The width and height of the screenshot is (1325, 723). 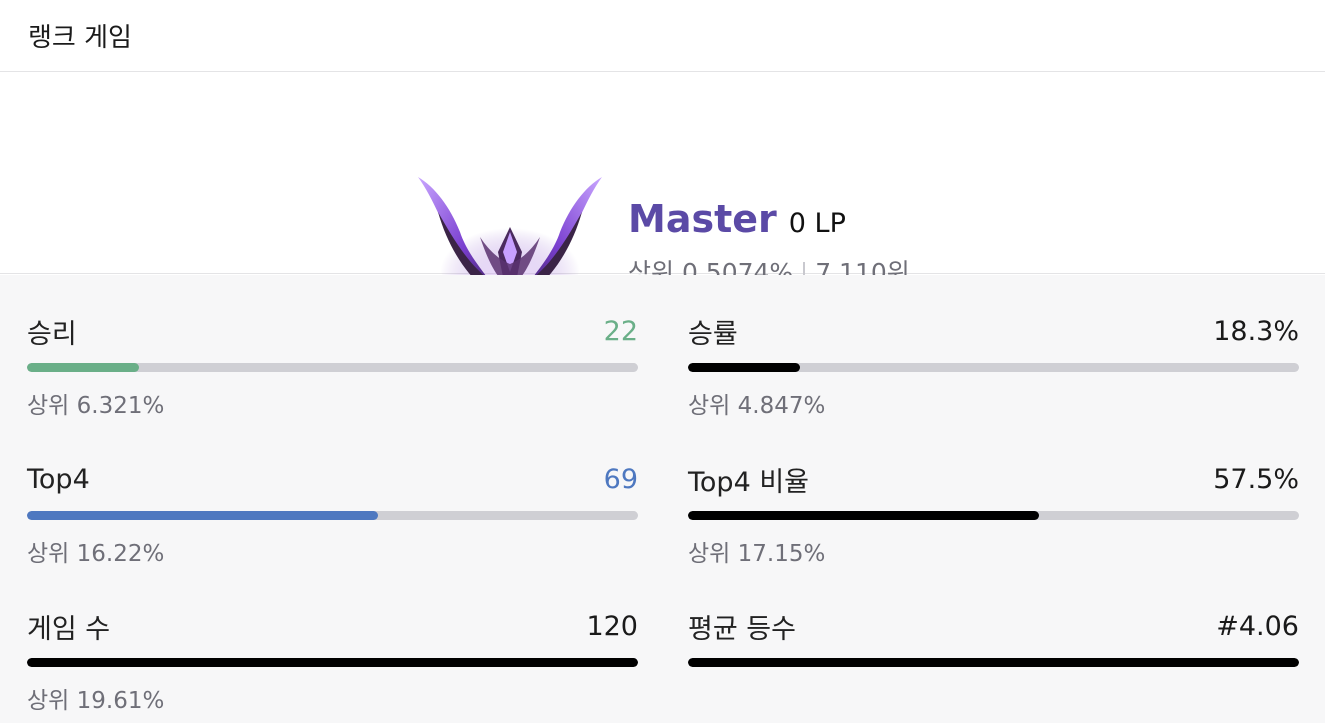 What do you see at coordinates (1256, 479) in the screenshot?
I see `stat-value: 57.5%` at bounding box center [1256, 479].